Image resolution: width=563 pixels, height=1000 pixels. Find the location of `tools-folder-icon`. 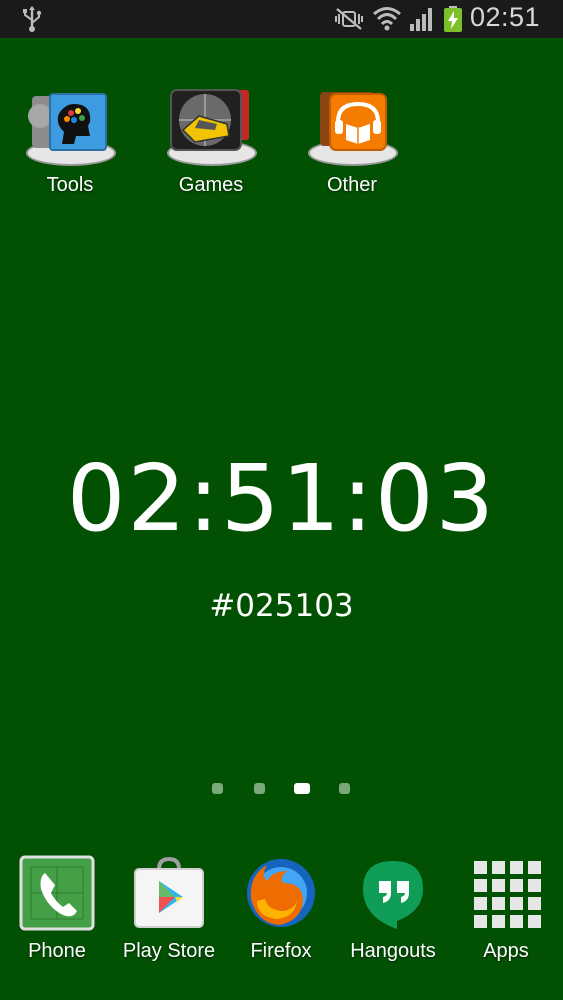

tools-folder-icon is located at coordinates (70, 127).